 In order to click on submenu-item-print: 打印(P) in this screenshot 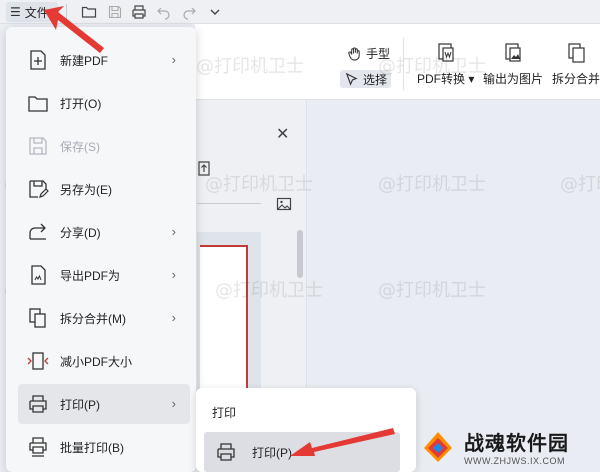, I will do `click(302, 452)`.